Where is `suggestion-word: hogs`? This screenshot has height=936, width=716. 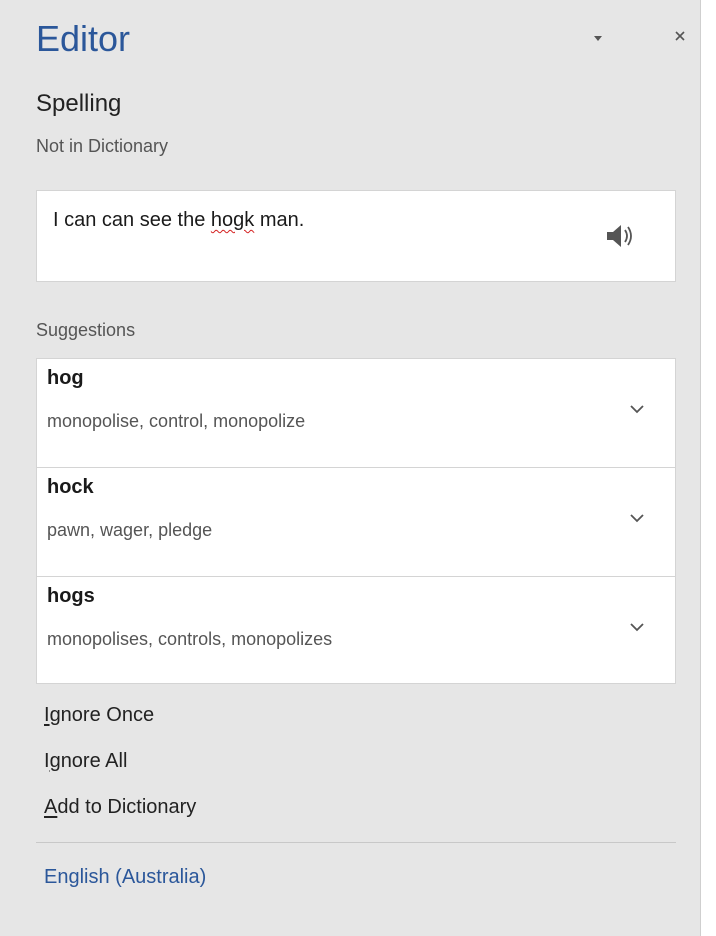
suggestion-word: hogs is located at coordinates (71, 596).